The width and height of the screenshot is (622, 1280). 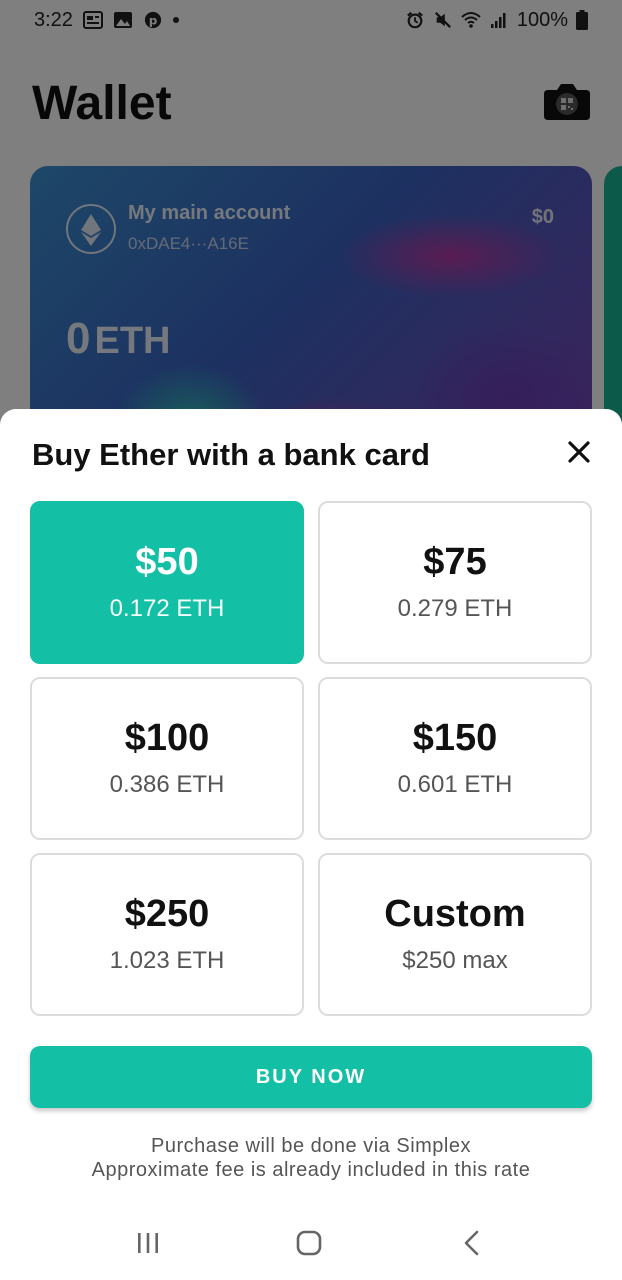 I want to click on amount-option-value: $100, so click(x=167, y=737).